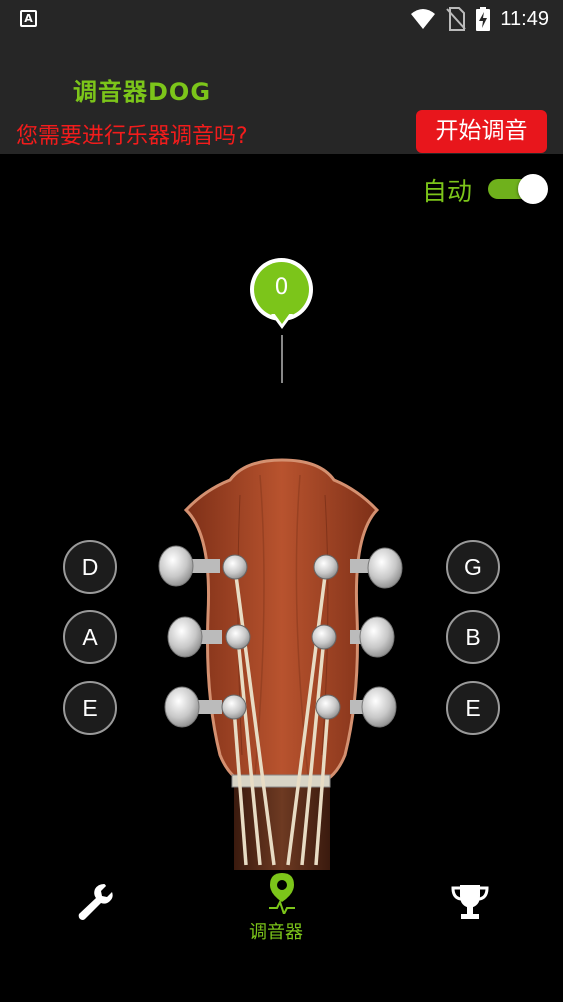 This screenshot has height=1002, width=563. Describe the element at coordinates (132, 136) in the screenshot. I see `tune-prompt-text: 您需要进行乐器调音吗?` at that location.